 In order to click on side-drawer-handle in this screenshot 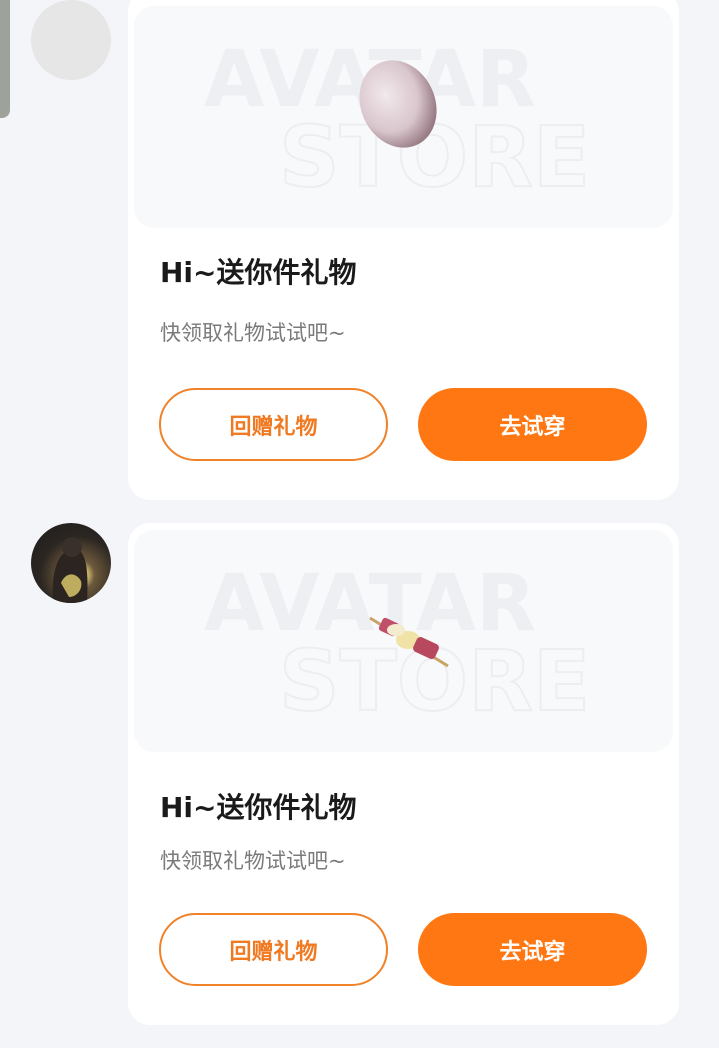, I will do `click(5, 59)`.